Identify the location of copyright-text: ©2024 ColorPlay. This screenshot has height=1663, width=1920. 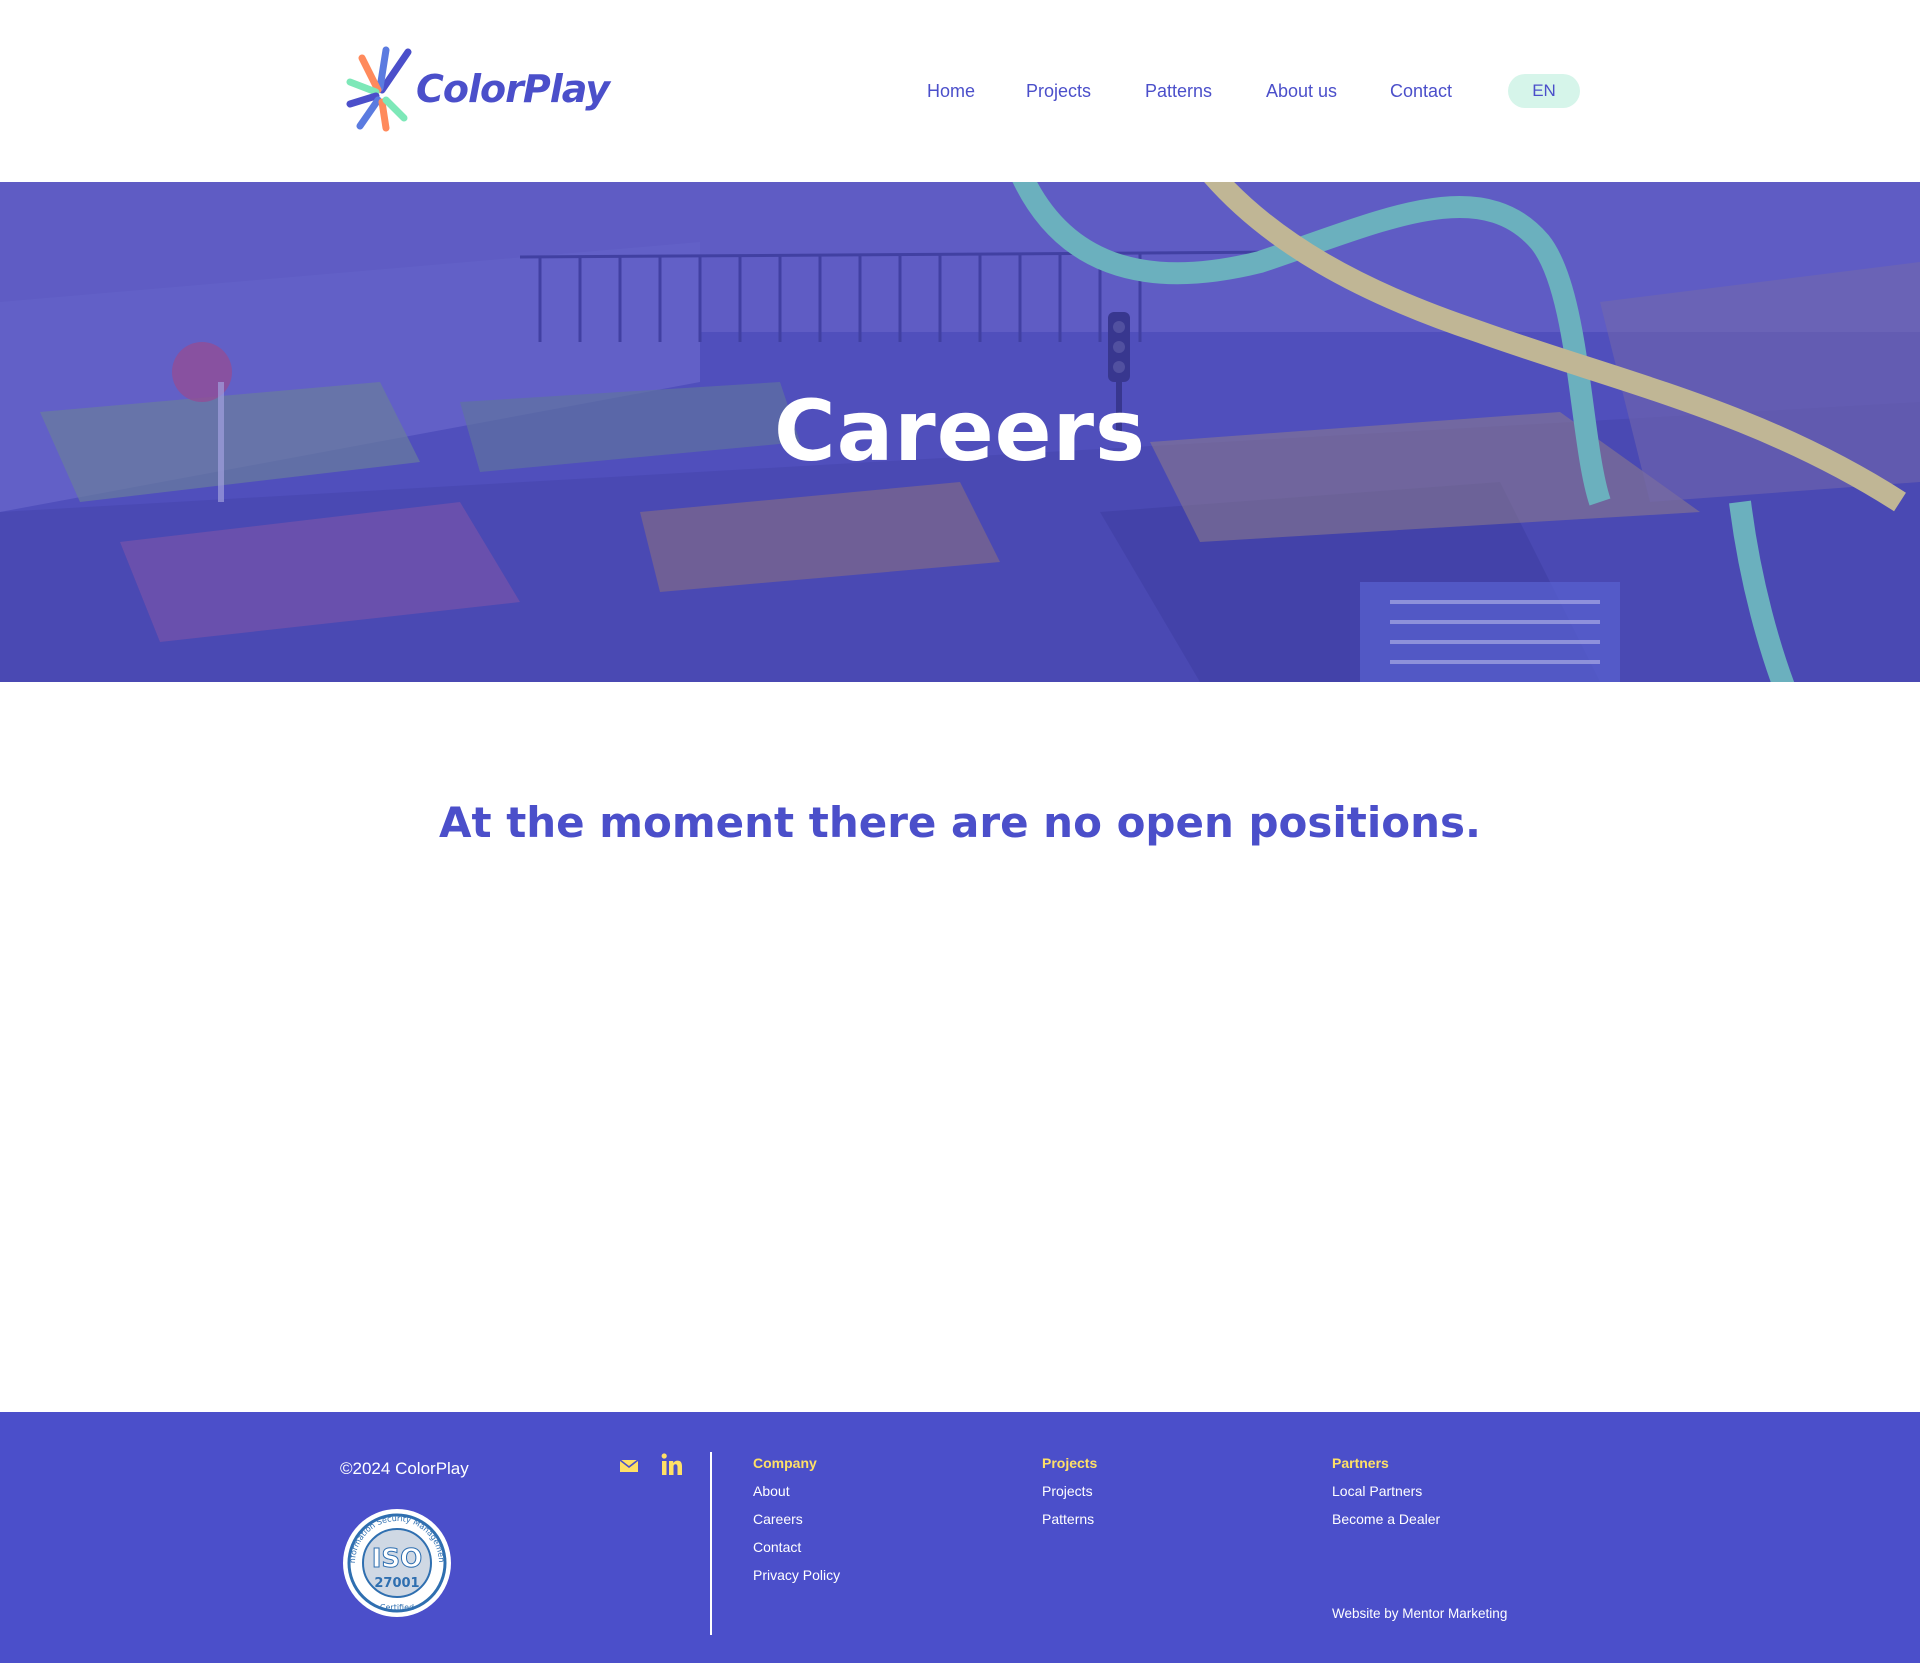
(404, 1468).